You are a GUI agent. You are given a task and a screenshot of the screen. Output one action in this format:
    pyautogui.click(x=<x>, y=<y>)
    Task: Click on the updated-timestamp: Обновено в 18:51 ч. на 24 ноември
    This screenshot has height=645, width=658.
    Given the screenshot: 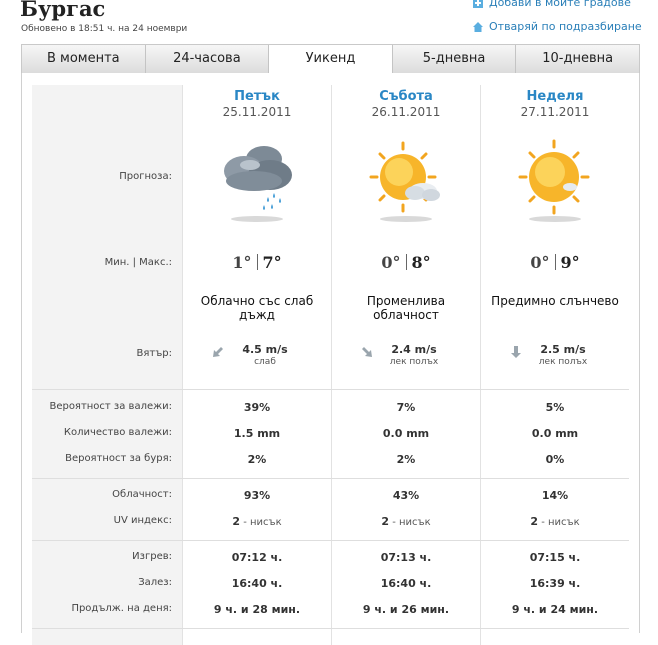 What is the action you would take?
    pyautogui.click(x=104, y=29)
    